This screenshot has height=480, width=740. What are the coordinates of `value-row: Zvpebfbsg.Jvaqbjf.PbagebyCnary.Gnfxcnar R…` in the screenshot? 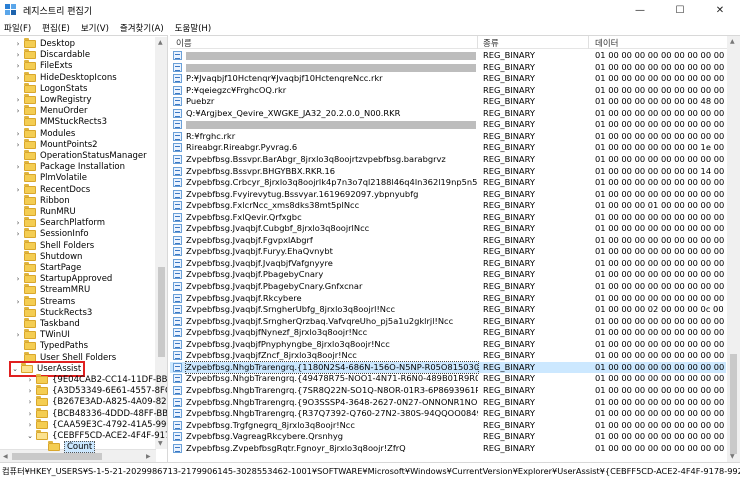 It's located at (448, 287).